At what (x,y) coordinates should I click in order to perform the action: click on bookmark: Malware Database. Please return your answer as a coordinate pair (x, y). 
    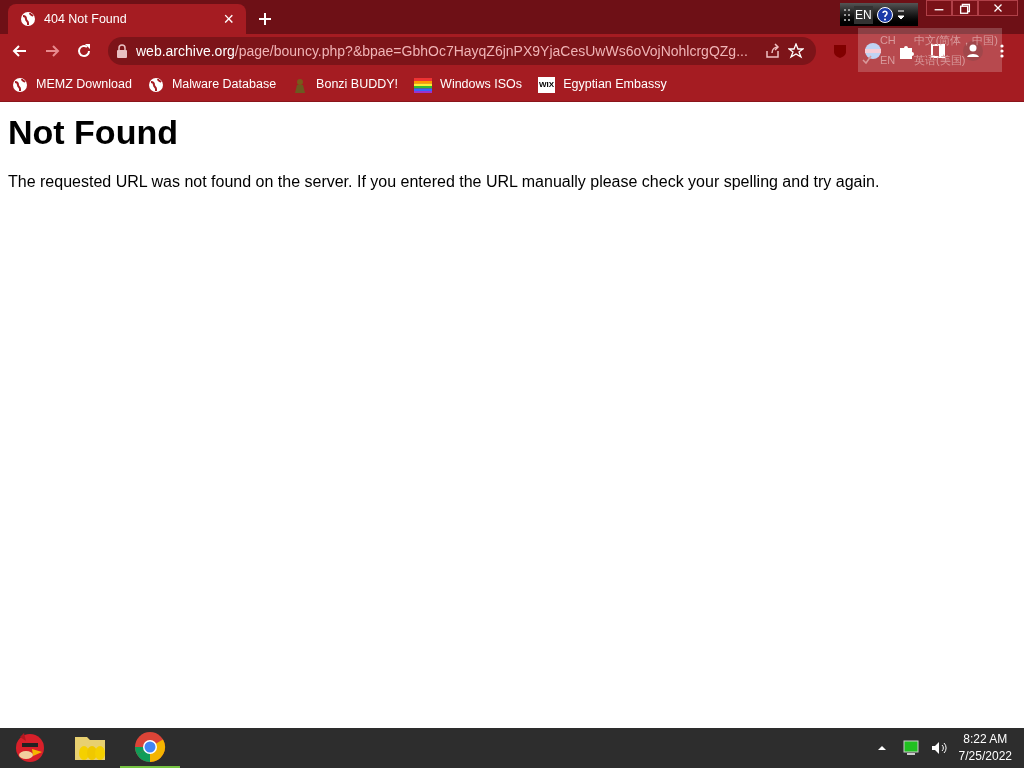
    Looking at the image, I should click on (212, 84).